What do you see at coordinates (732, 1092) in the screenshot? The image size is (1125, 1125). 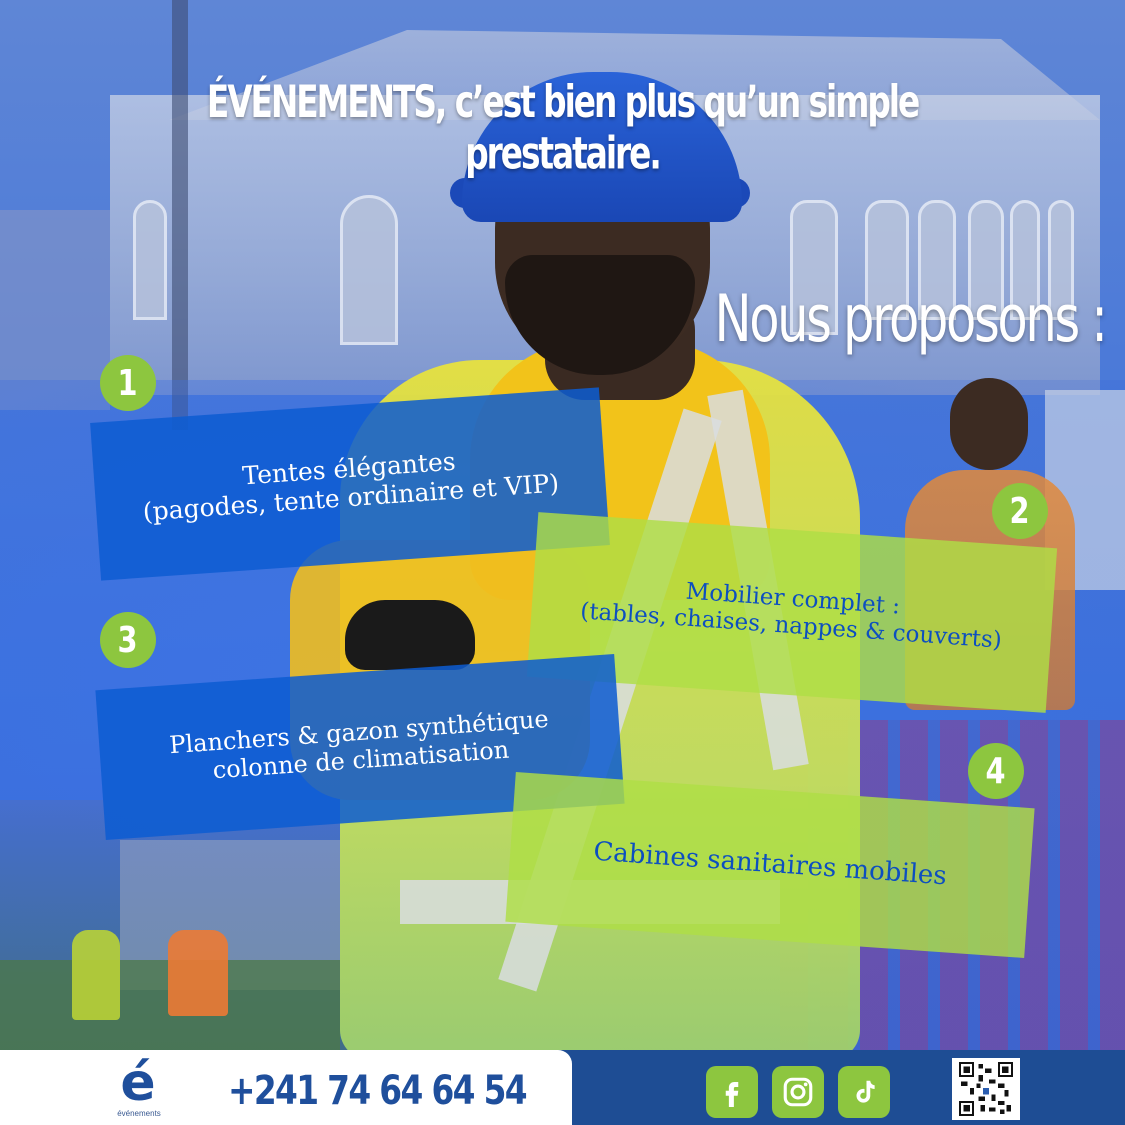 I see `facebook-icon` at bounding box center [732, 1092].